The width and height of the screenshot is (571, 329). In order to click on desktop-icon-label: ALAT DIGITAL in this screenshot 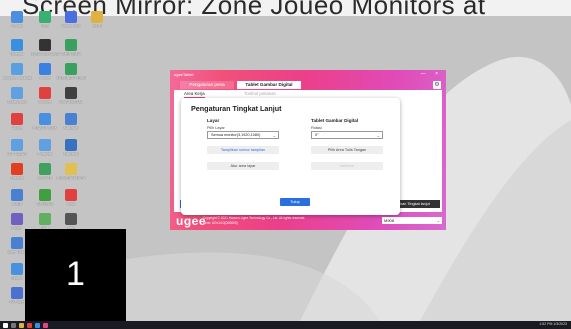, I will do `click(71, 102)`.